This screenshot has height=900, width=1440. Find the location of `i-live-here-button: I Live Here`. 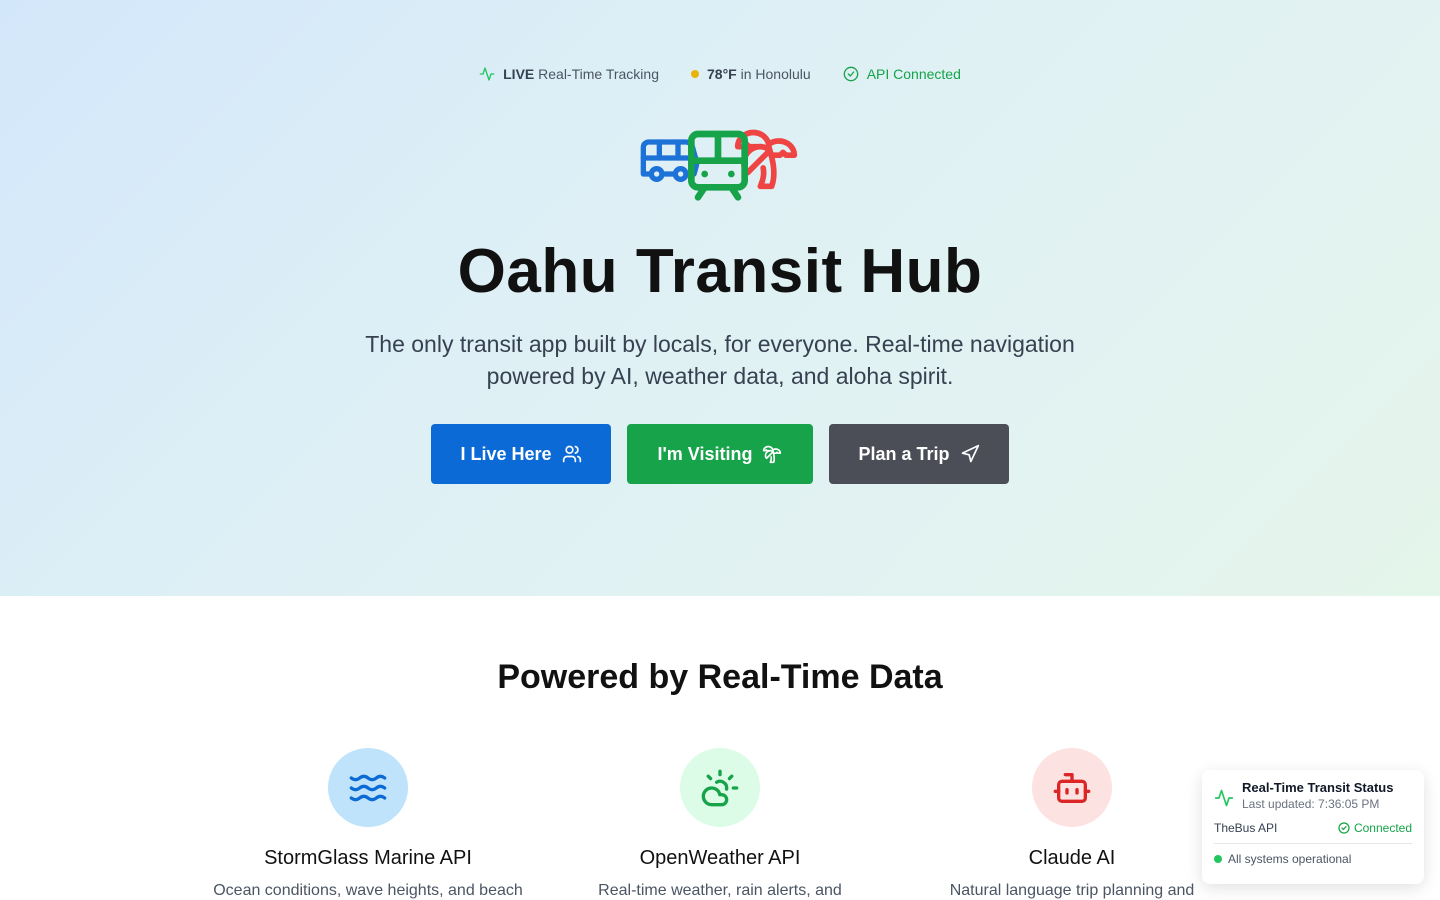

i-live-here-button: I Live Here is located at coordinates (521, 454).